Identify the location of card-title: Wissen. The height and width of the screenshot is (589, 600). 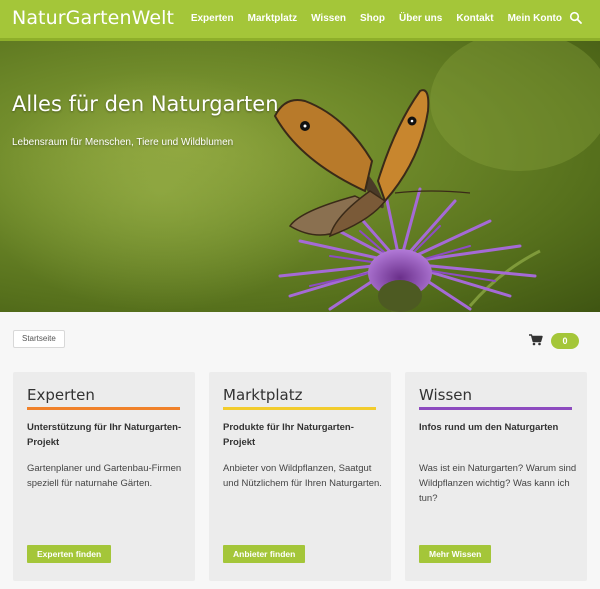
(446, 395).